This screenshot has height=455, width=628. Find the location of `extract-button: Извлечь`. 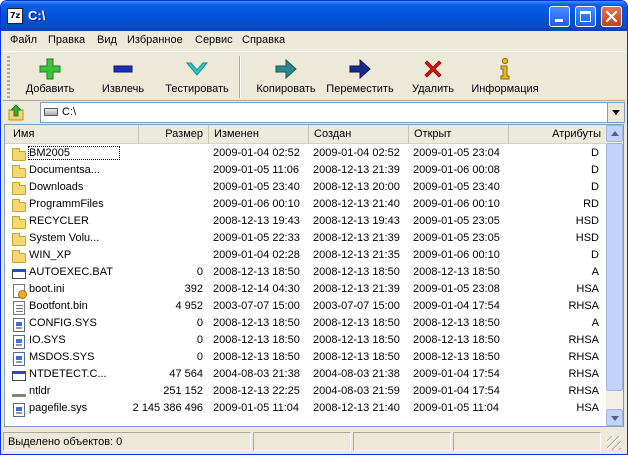

extract-button: Извлечь is located at coordinates (123, 77).